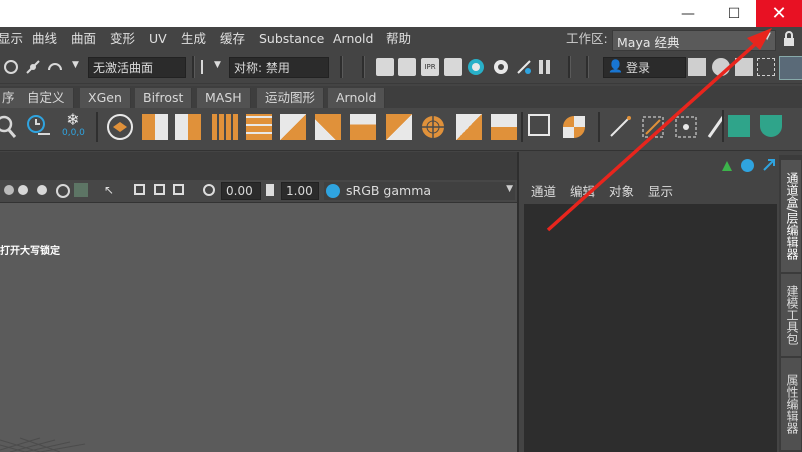 This screenshot has height=452, width=802. I want to click on login-button: 👤 登录, so click(644, 67).